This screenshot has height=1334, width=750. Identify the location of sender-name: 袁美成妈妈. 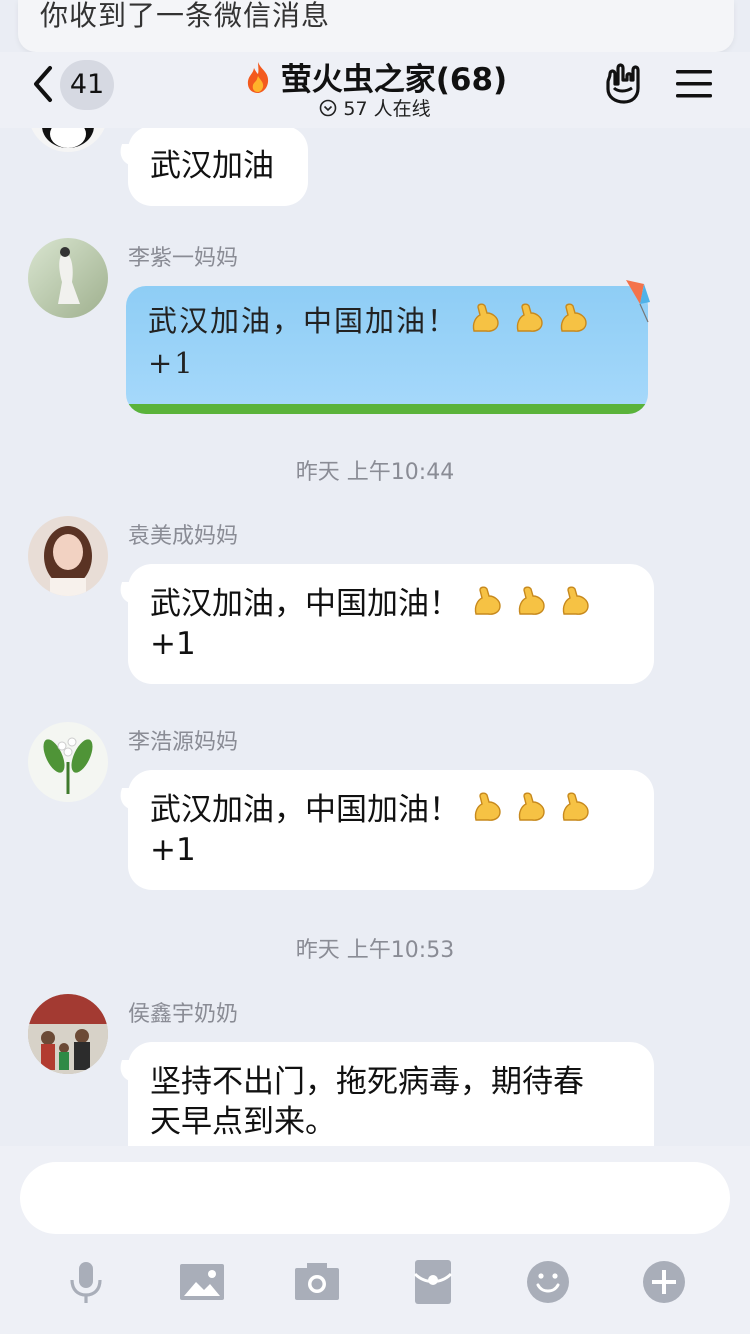
(183, 536).